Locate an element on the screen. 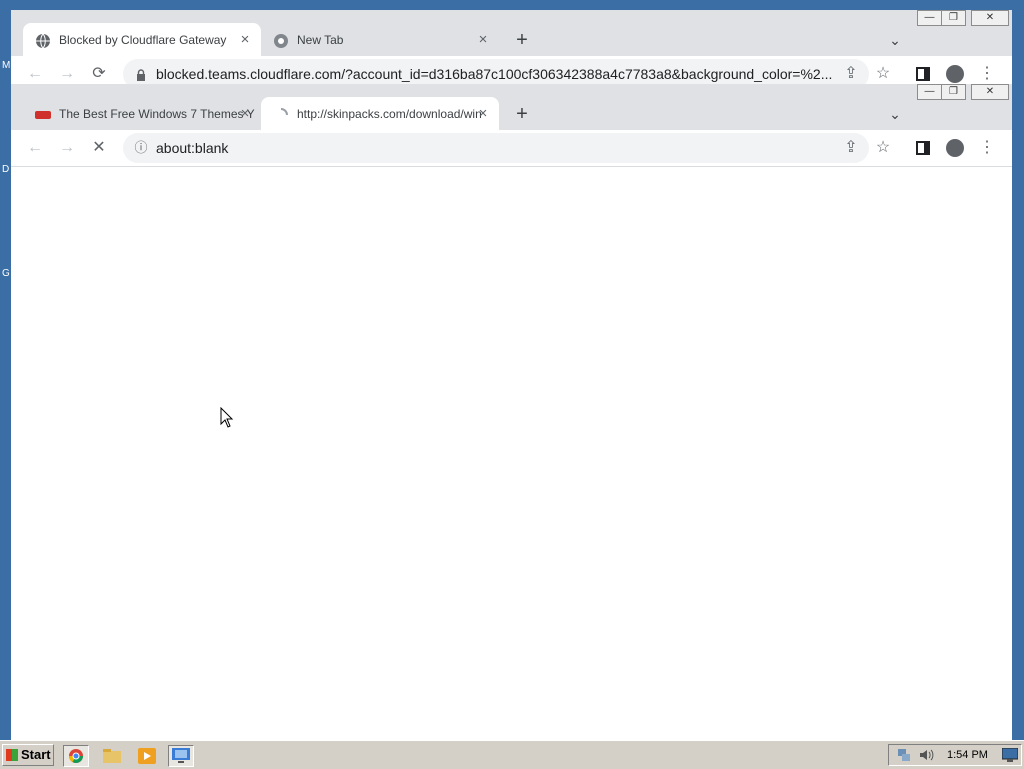 The image size is (1024, 769). tab-blocked-cloudflare: Blocked by Cloudflare Gateway × is located at coordinates (142, 40).